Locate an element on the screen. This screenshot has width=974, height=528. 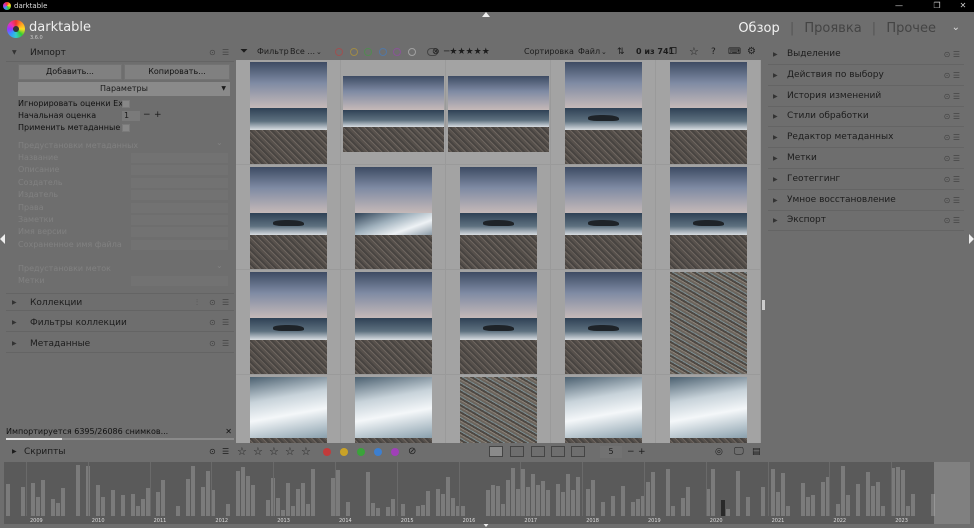
color-label-2-icon is located at coordinates (361, 452).